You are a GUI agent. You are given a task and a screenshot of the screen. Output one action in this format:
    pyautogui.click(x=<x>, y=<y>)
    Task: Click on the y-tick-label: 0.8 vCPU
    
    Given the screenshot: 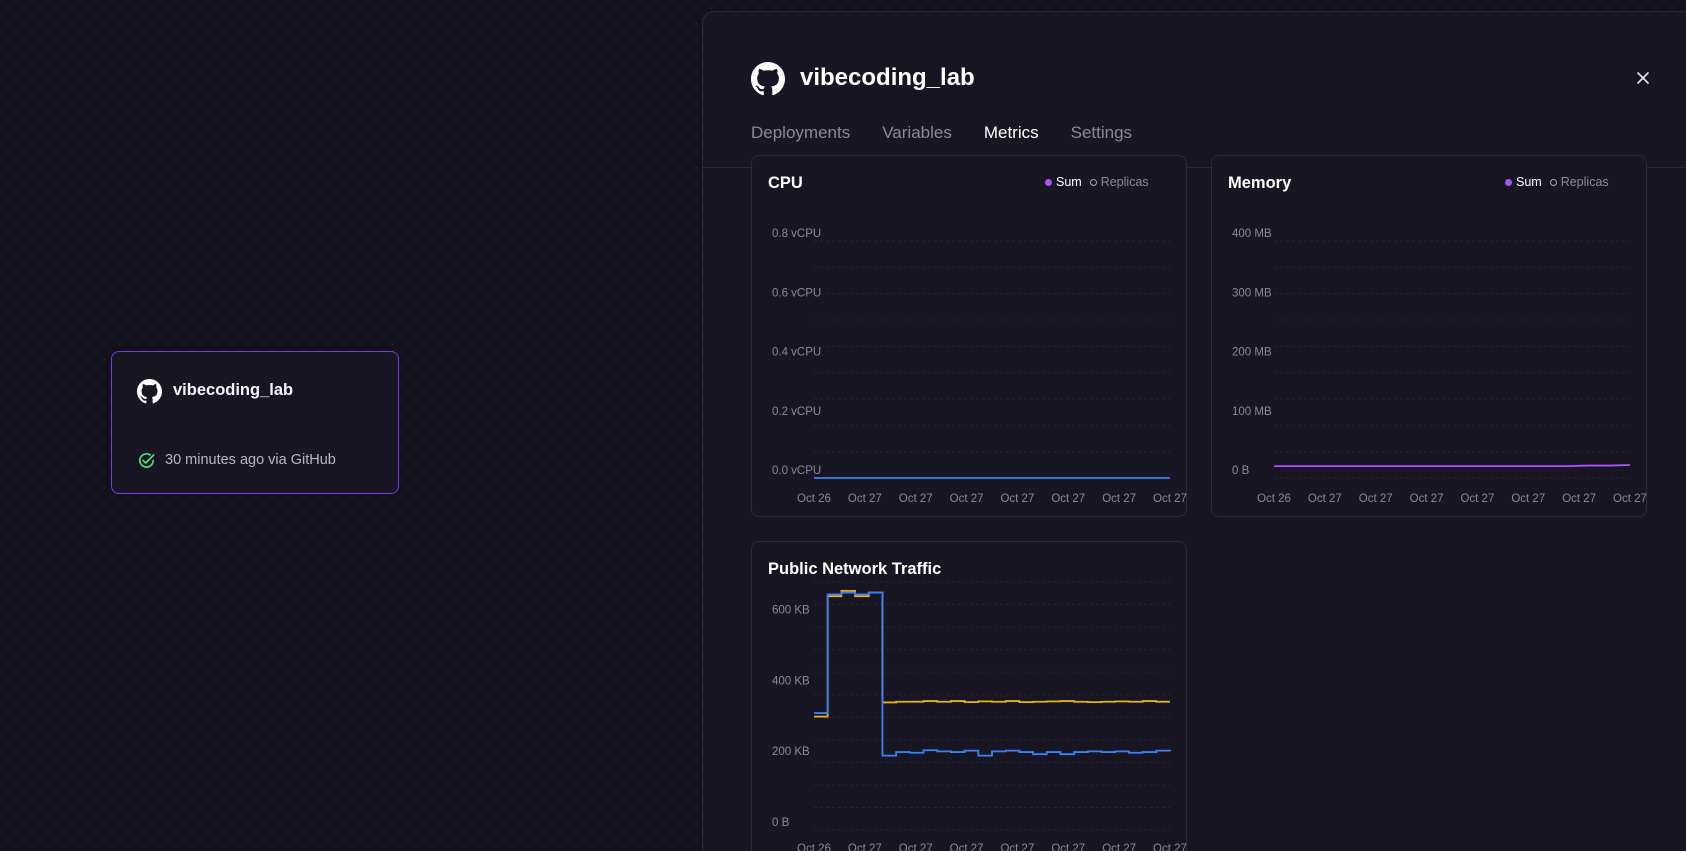 What is the action you would take?
    pyautogui.click(x=796, y=234)
    